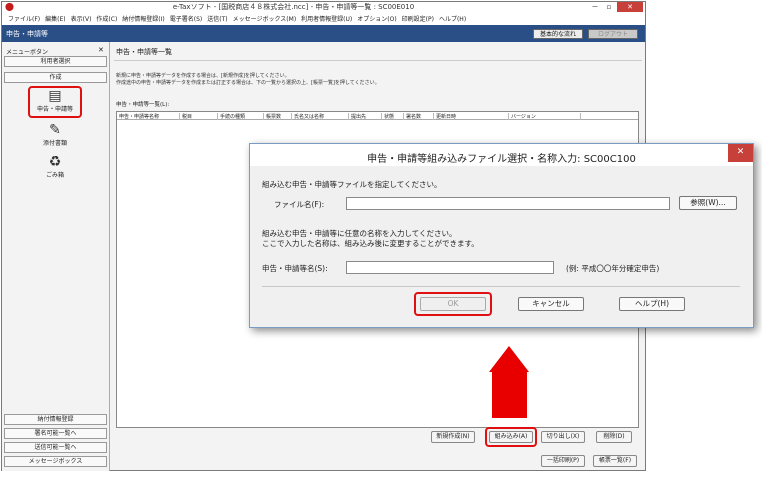 The image size is (762, 477). I want to click on maximize-button: ▫, so click(609, 7).